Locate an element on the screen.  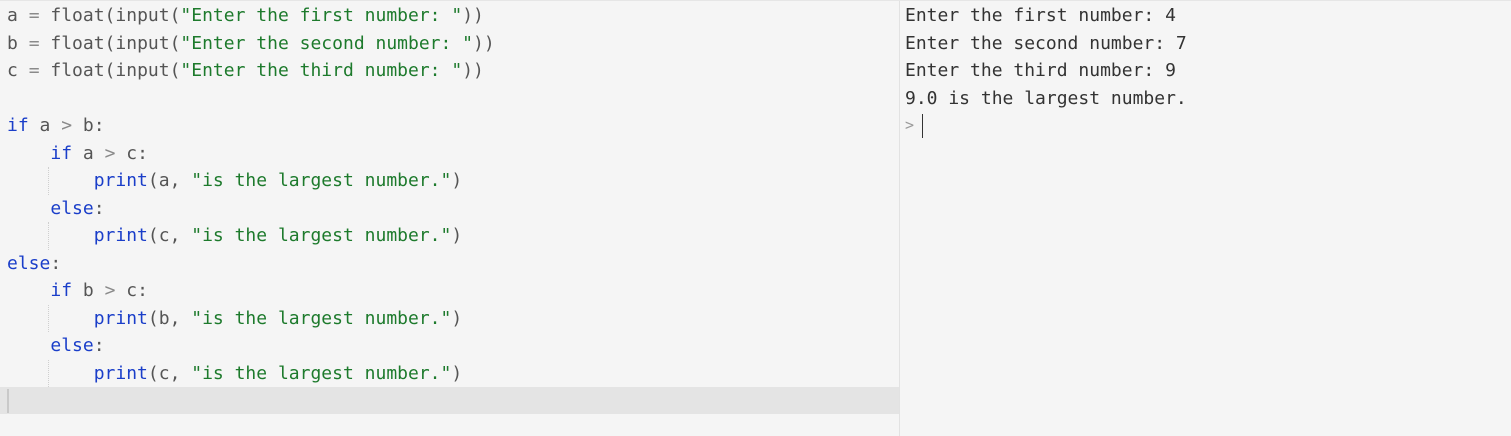
current-line-highlight is located at coordinates (449, 400).